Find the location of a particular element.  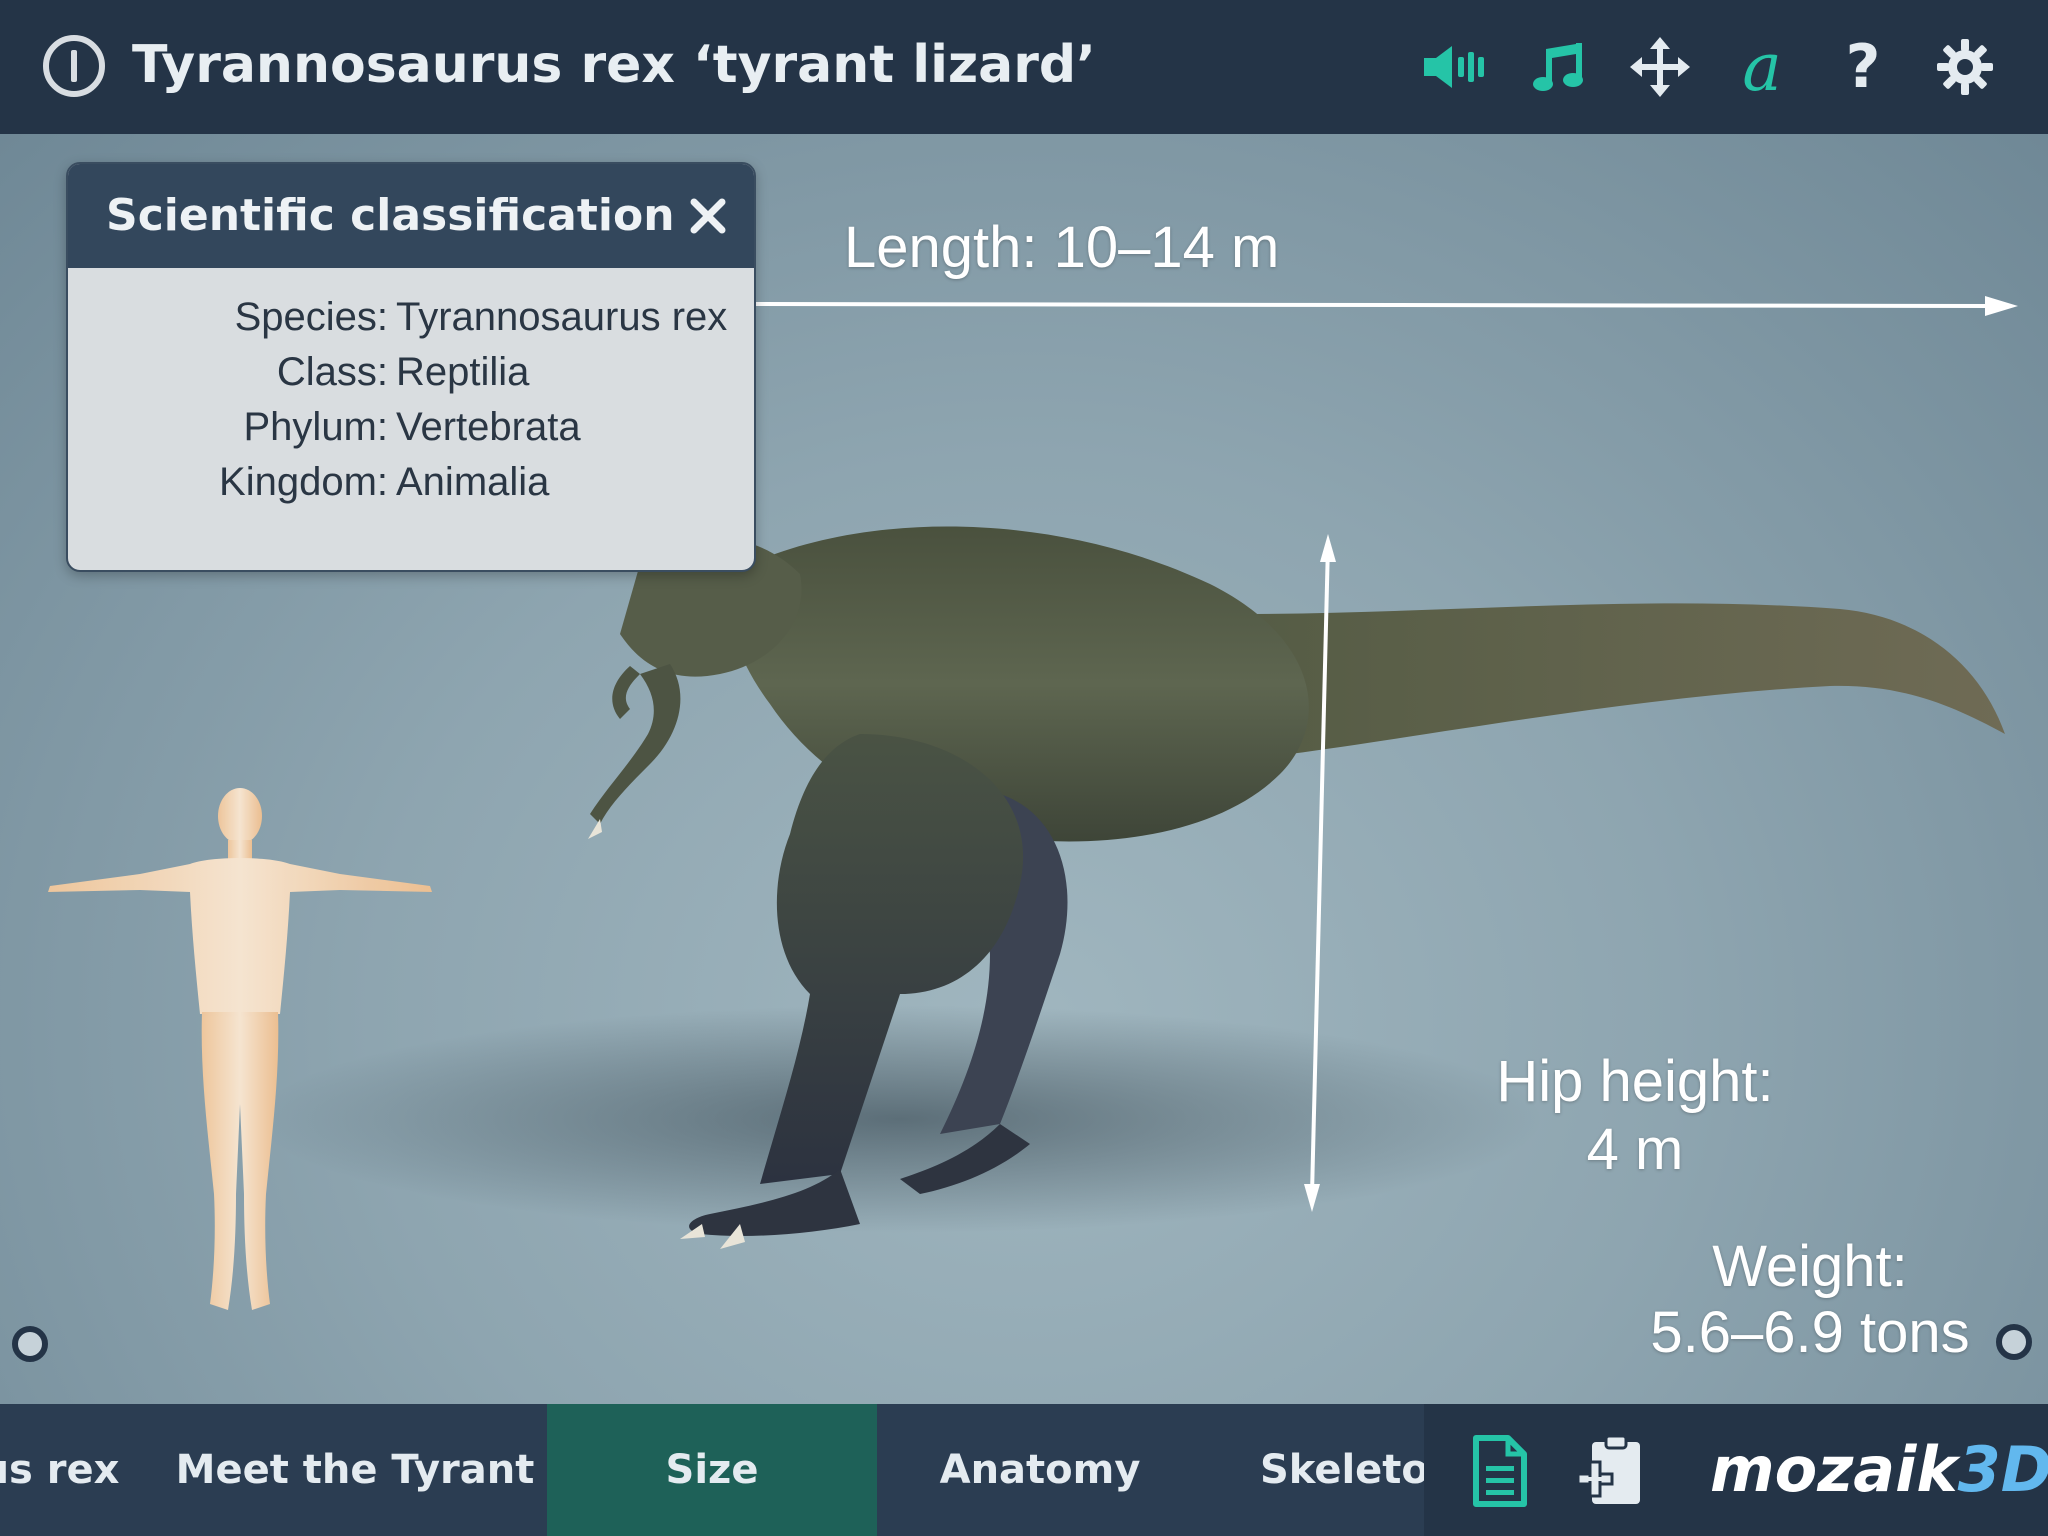

brand-suffix: 3D is located at coordinates (2002, 1469).